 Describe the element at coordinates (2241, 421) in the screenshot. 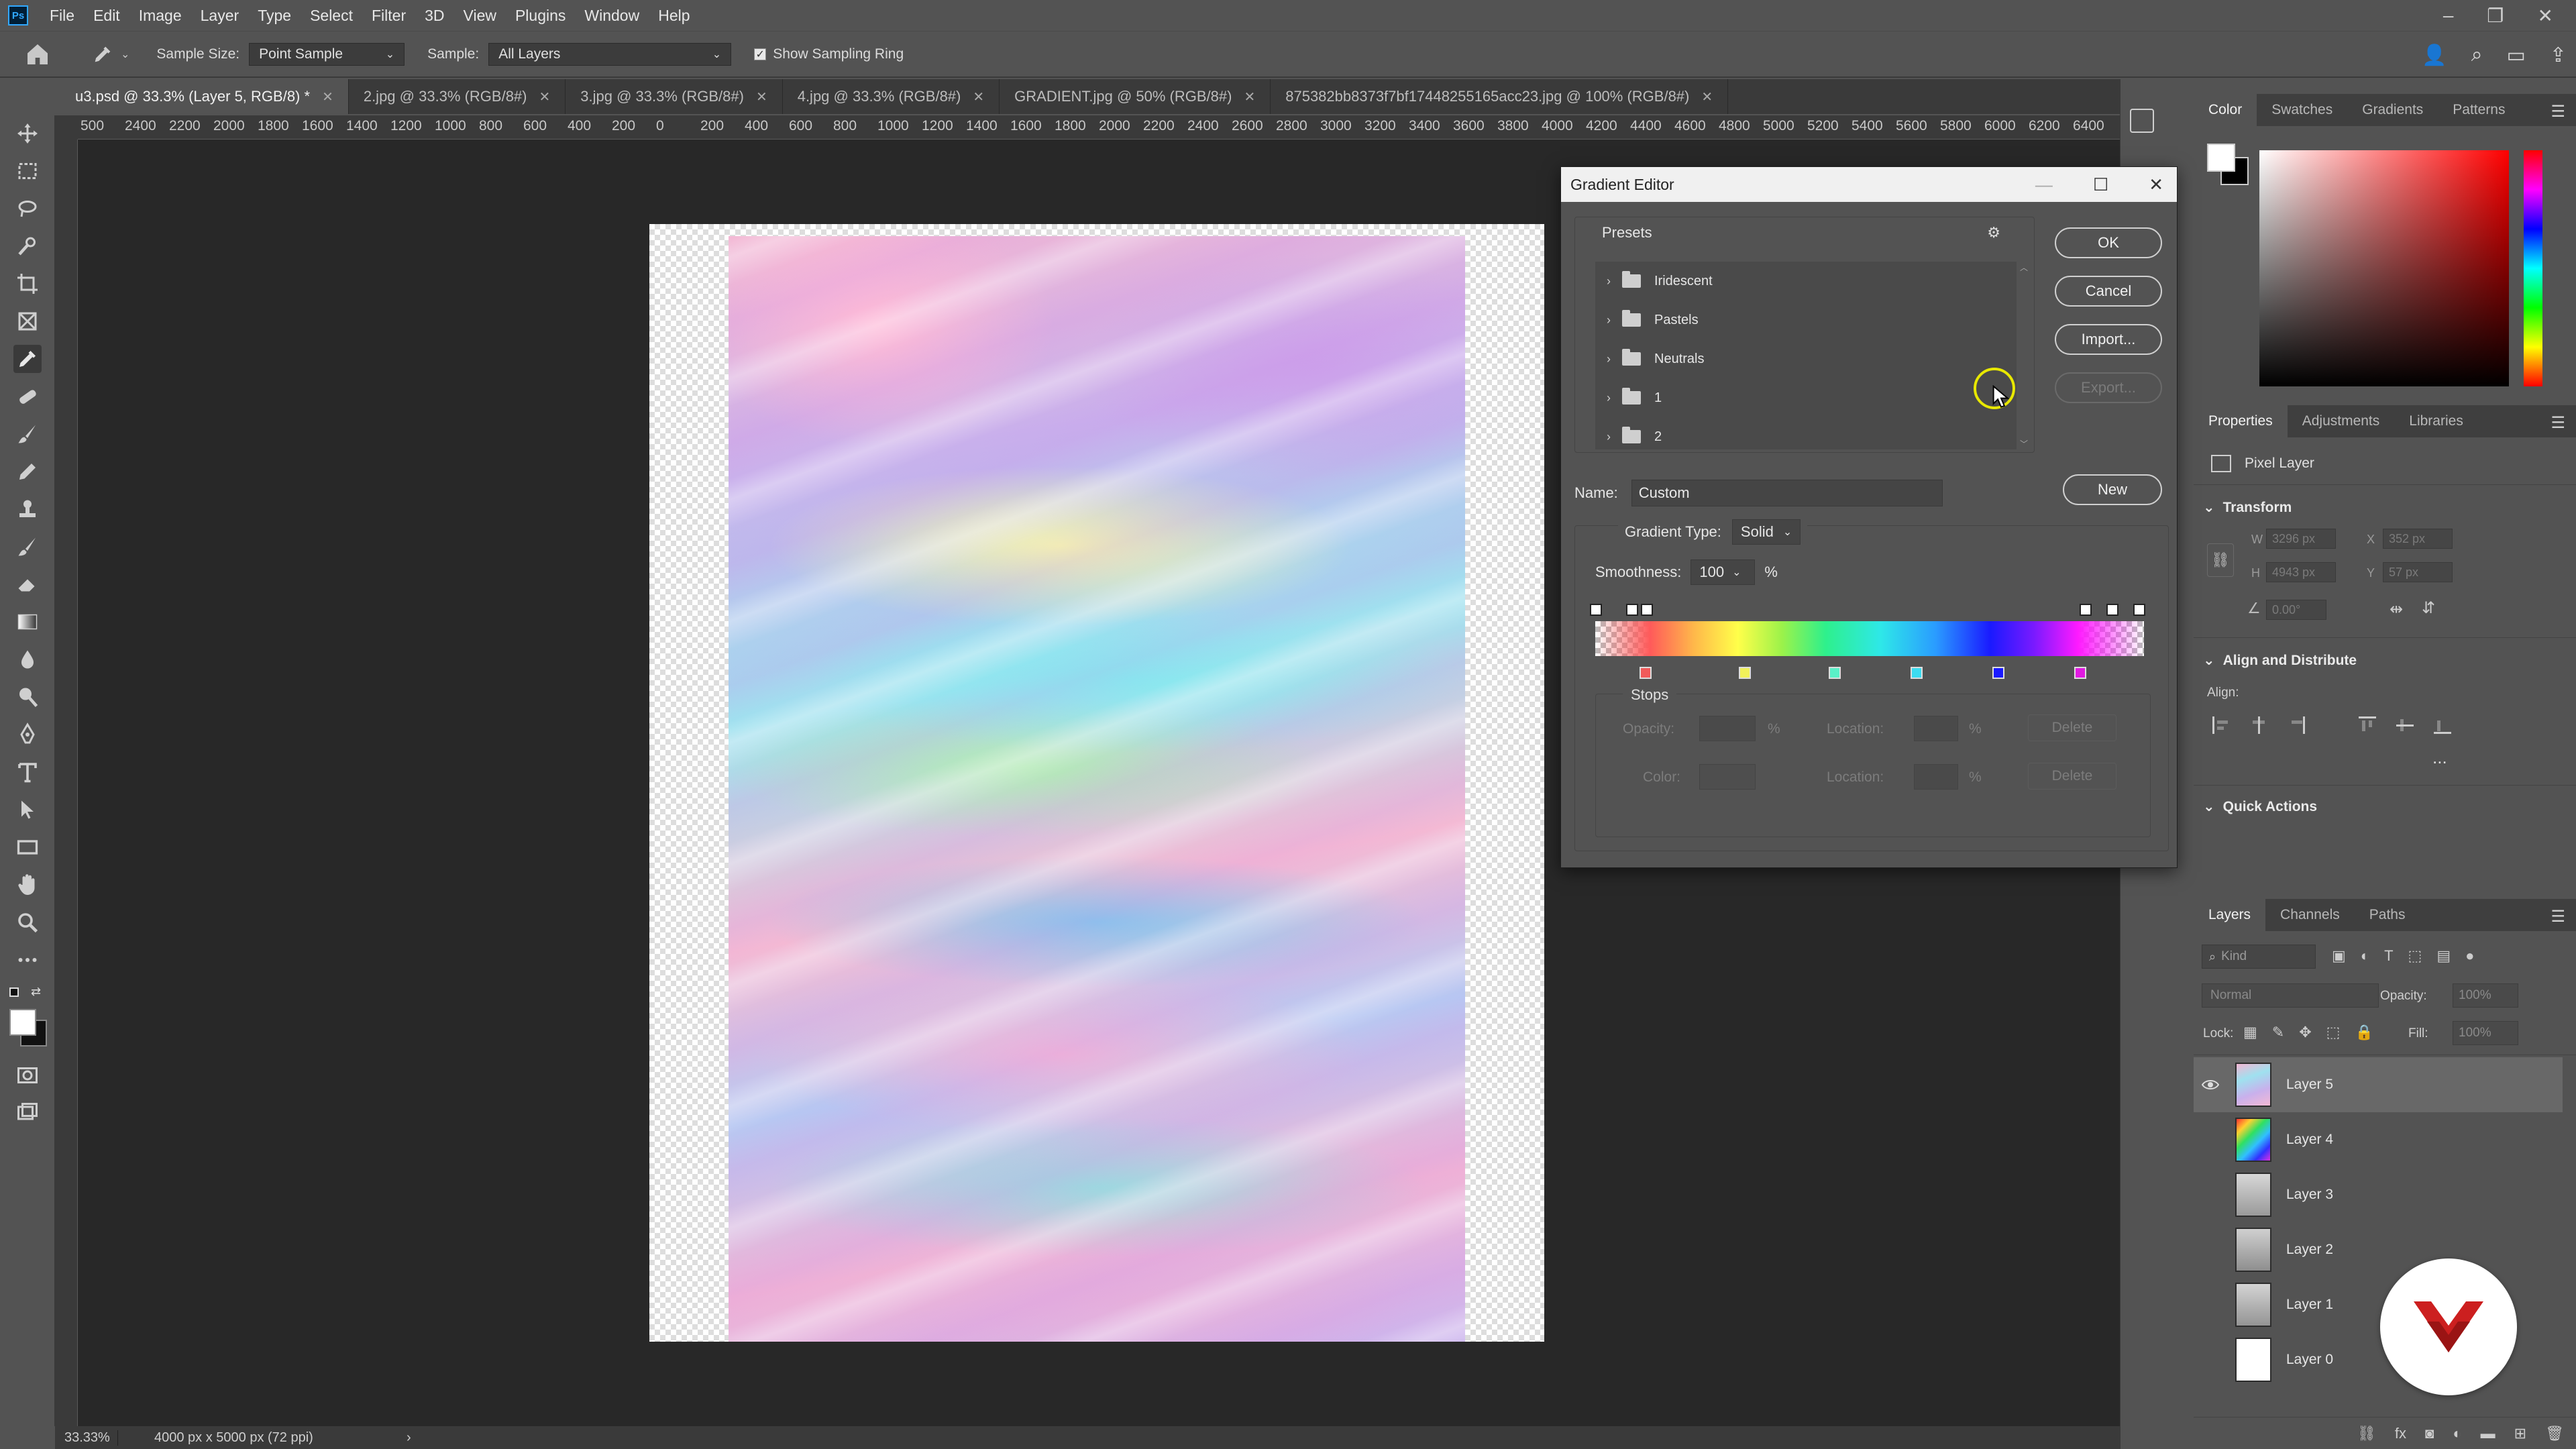

I see `tab-properties: Properties` at that location.